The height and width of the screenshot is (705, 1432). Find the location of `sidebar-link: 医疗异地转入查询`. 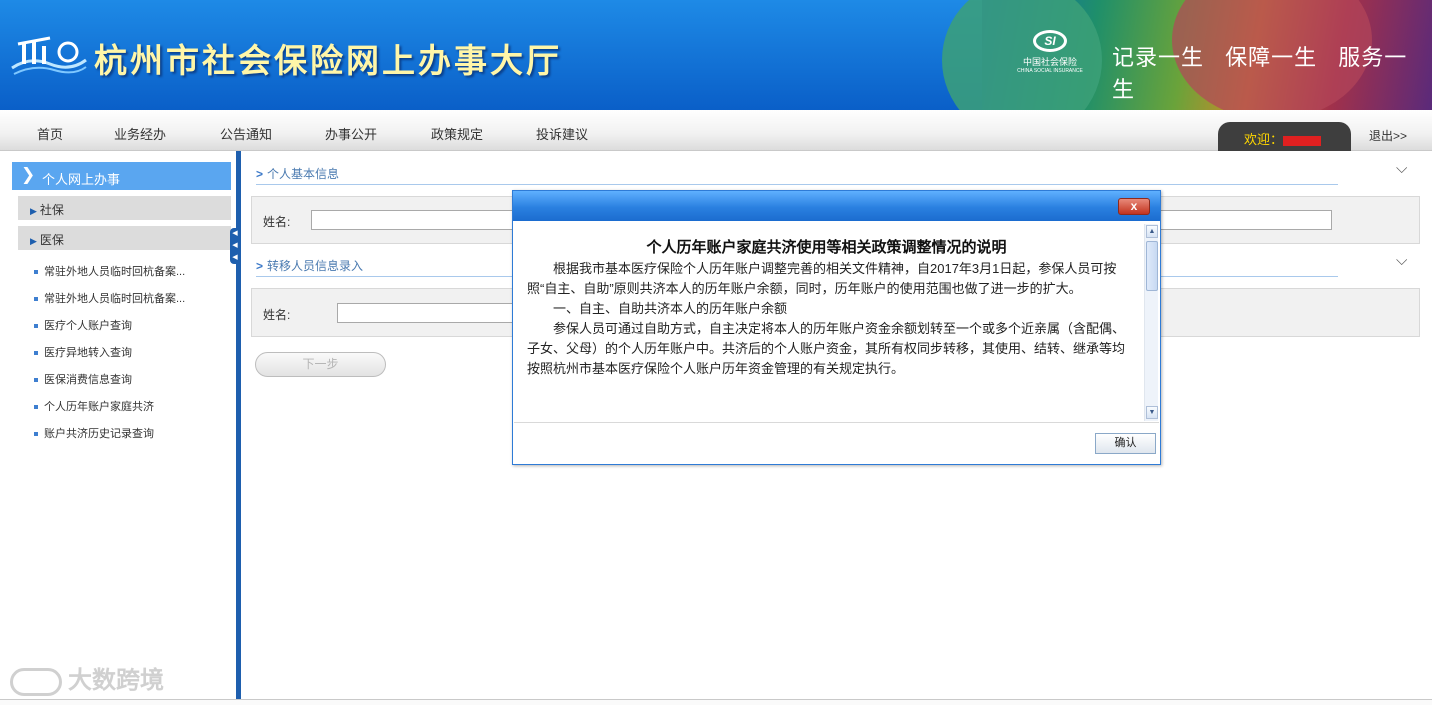

sidebar-link: 医疗异地转入查询 is located at coordinates (83, 352).